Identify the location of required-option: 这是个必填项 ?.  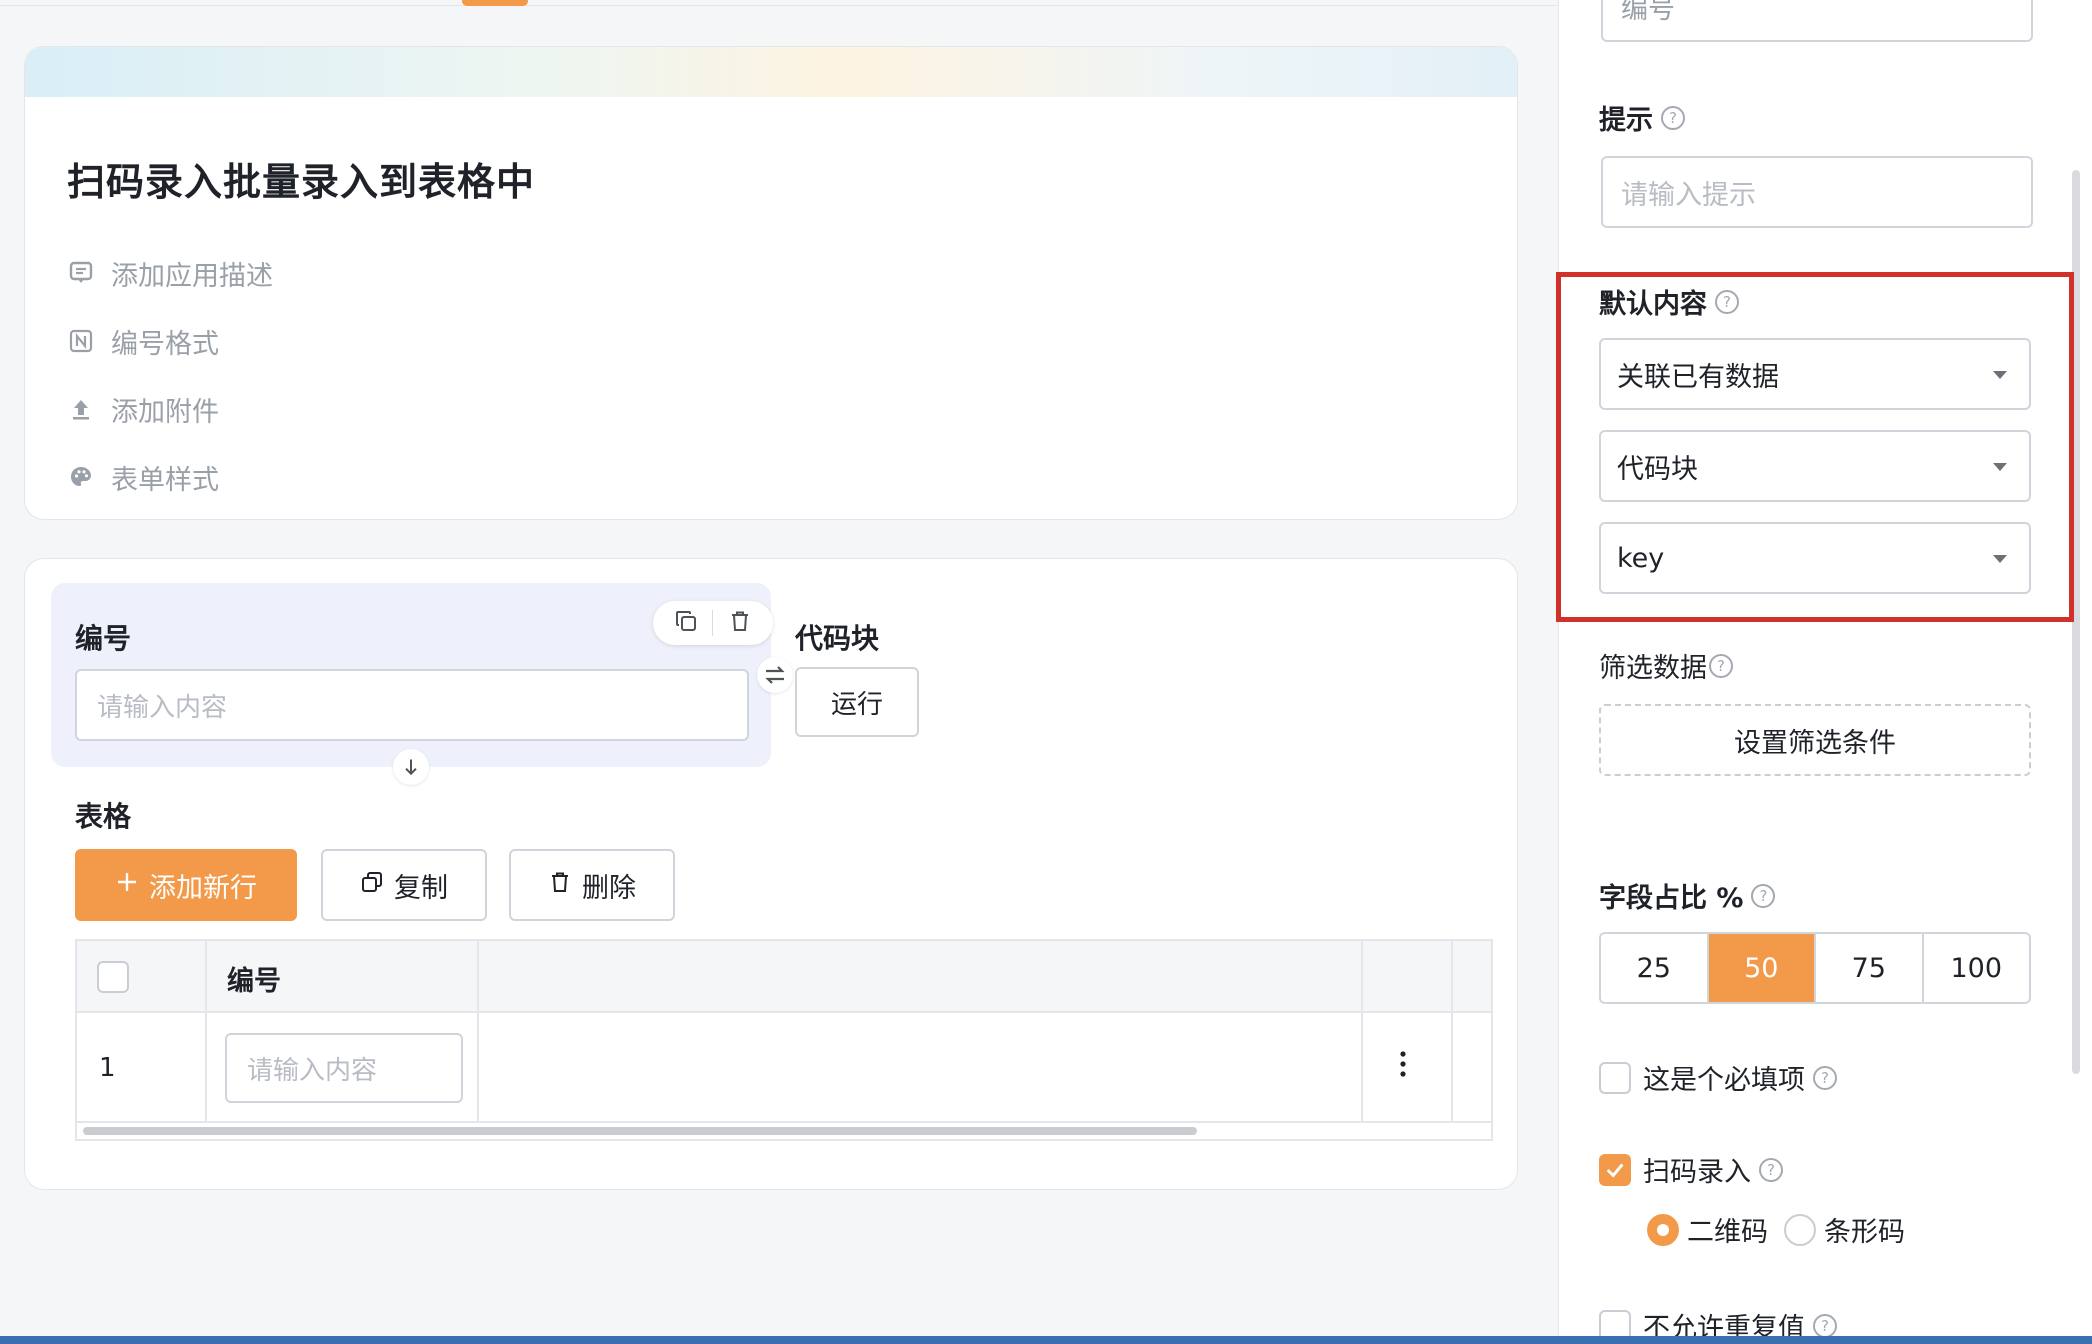
(1718, 1077).